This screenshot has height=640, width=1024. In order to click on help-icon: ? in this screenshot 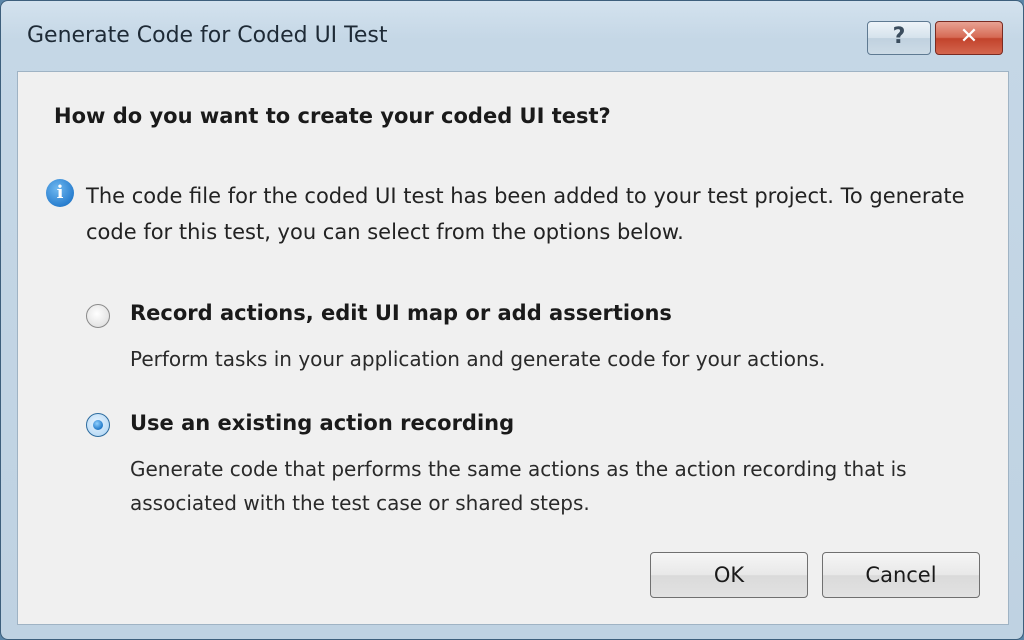, I will do `click(899, 36)`.